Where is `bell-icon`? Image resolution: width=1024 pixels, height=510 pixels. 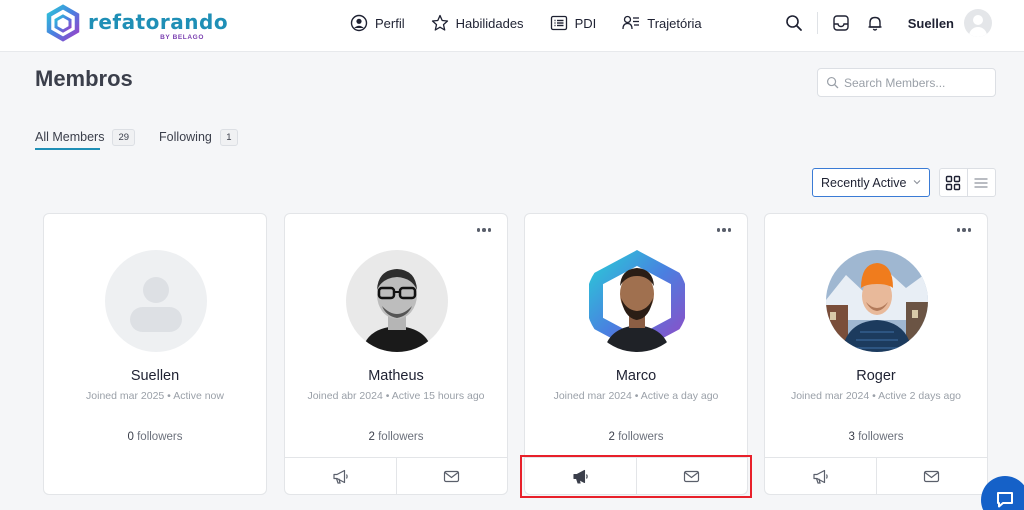 bell-icon is located at coordinates (875, 23).